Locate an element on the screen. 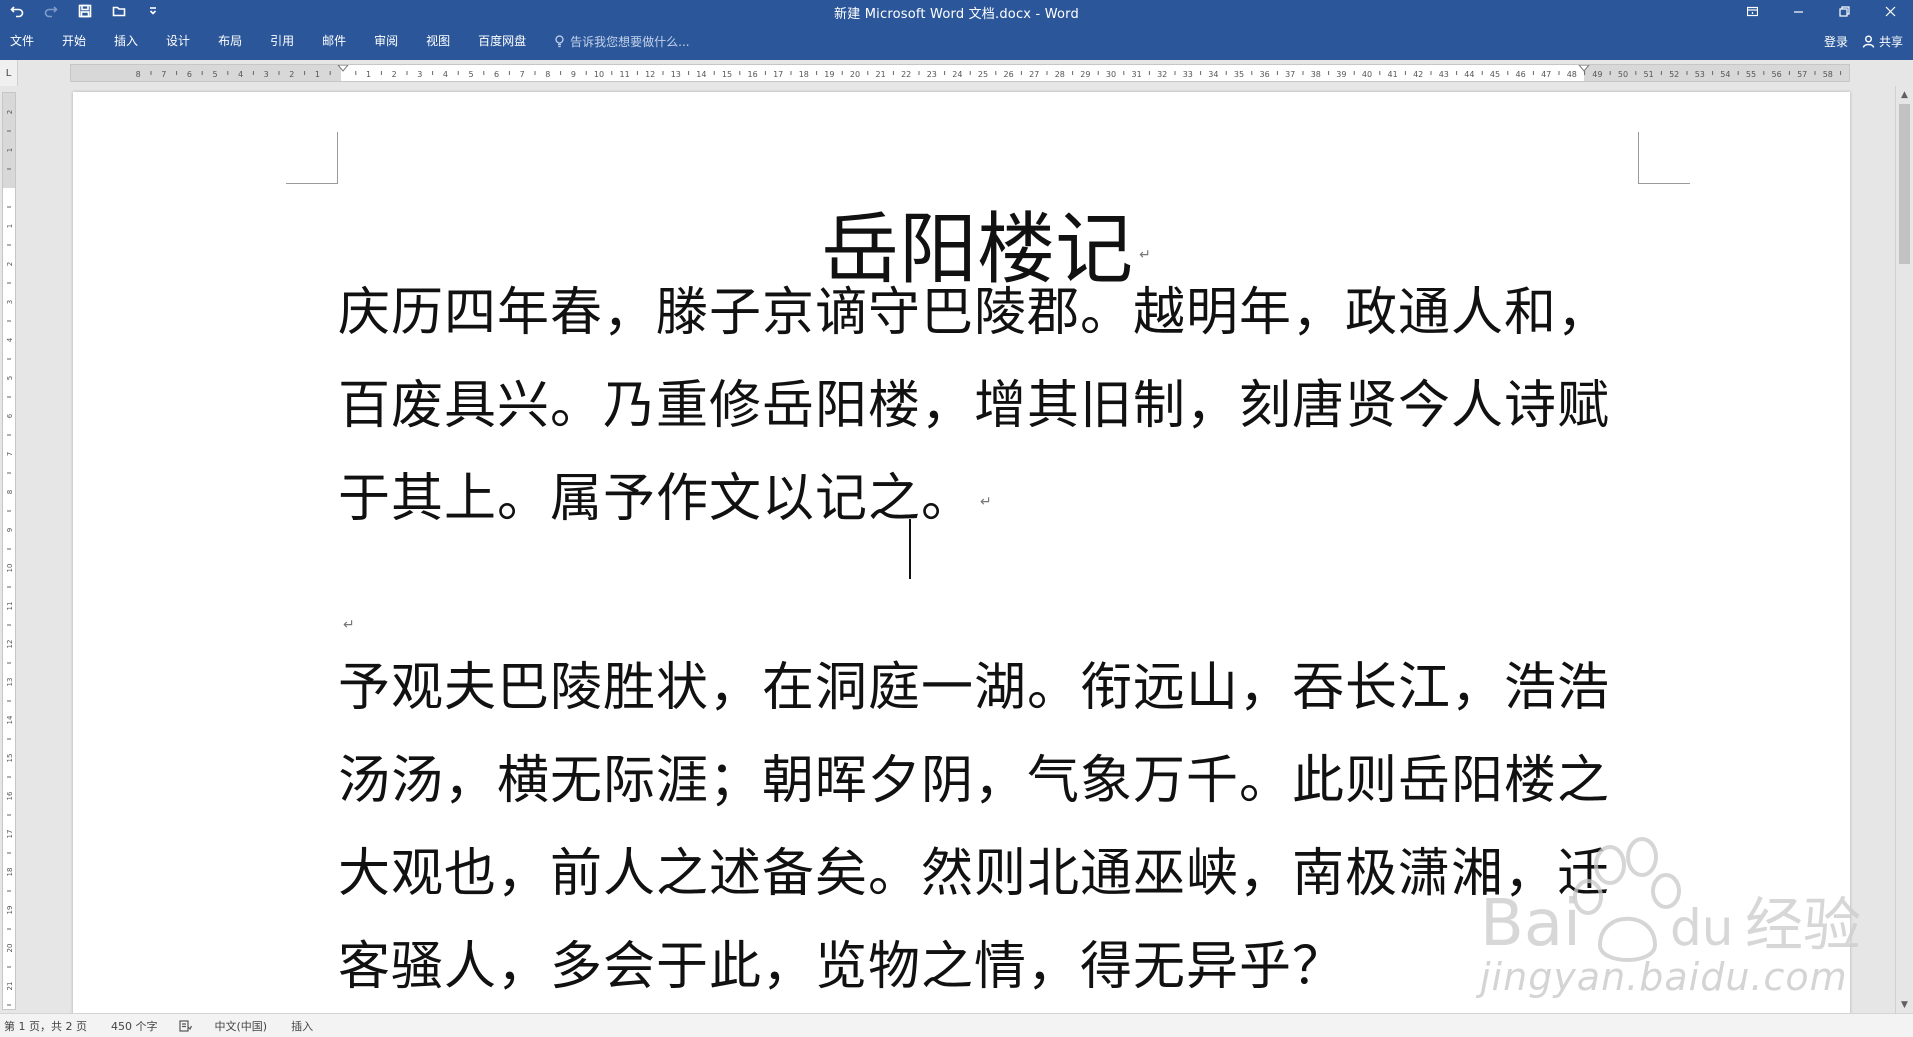 This screenshot has width=1913, height=1037. ruler-label: 57 is located at coordinates (1802, 74).